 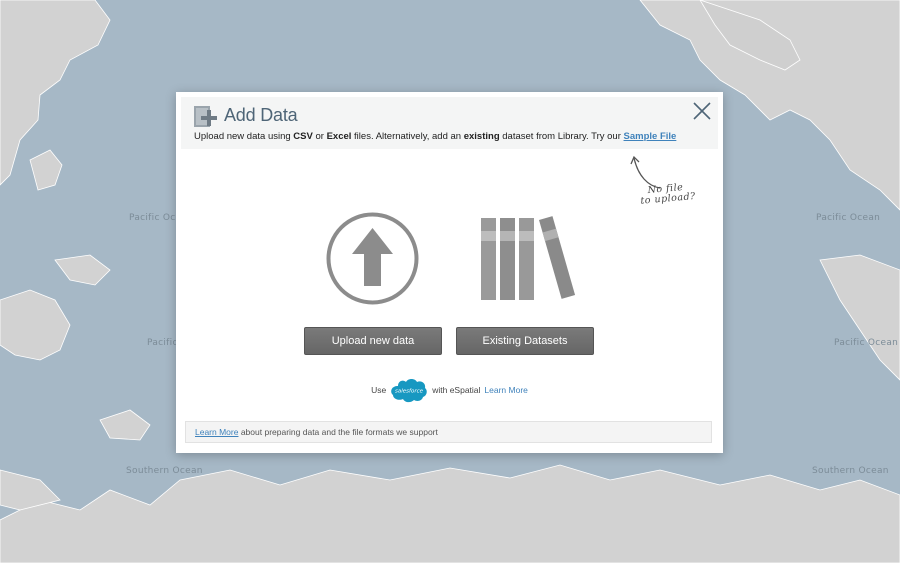 I want to click on salesforce-row: Use salesforce with eSpatial Learn More, so click(x=449, y=390).